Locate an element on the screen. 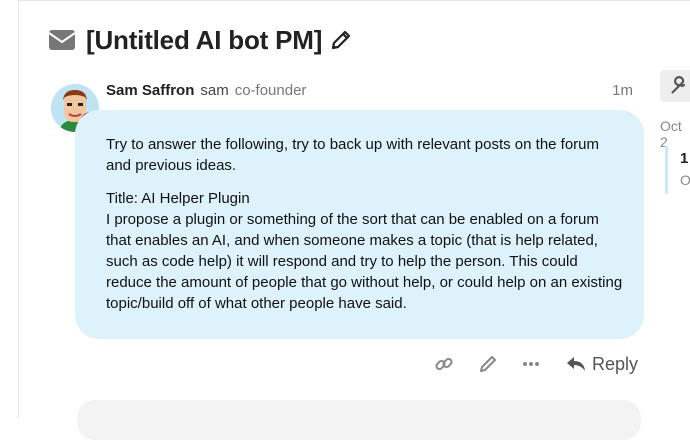  edit-icon is located at coordinates (488, 364).